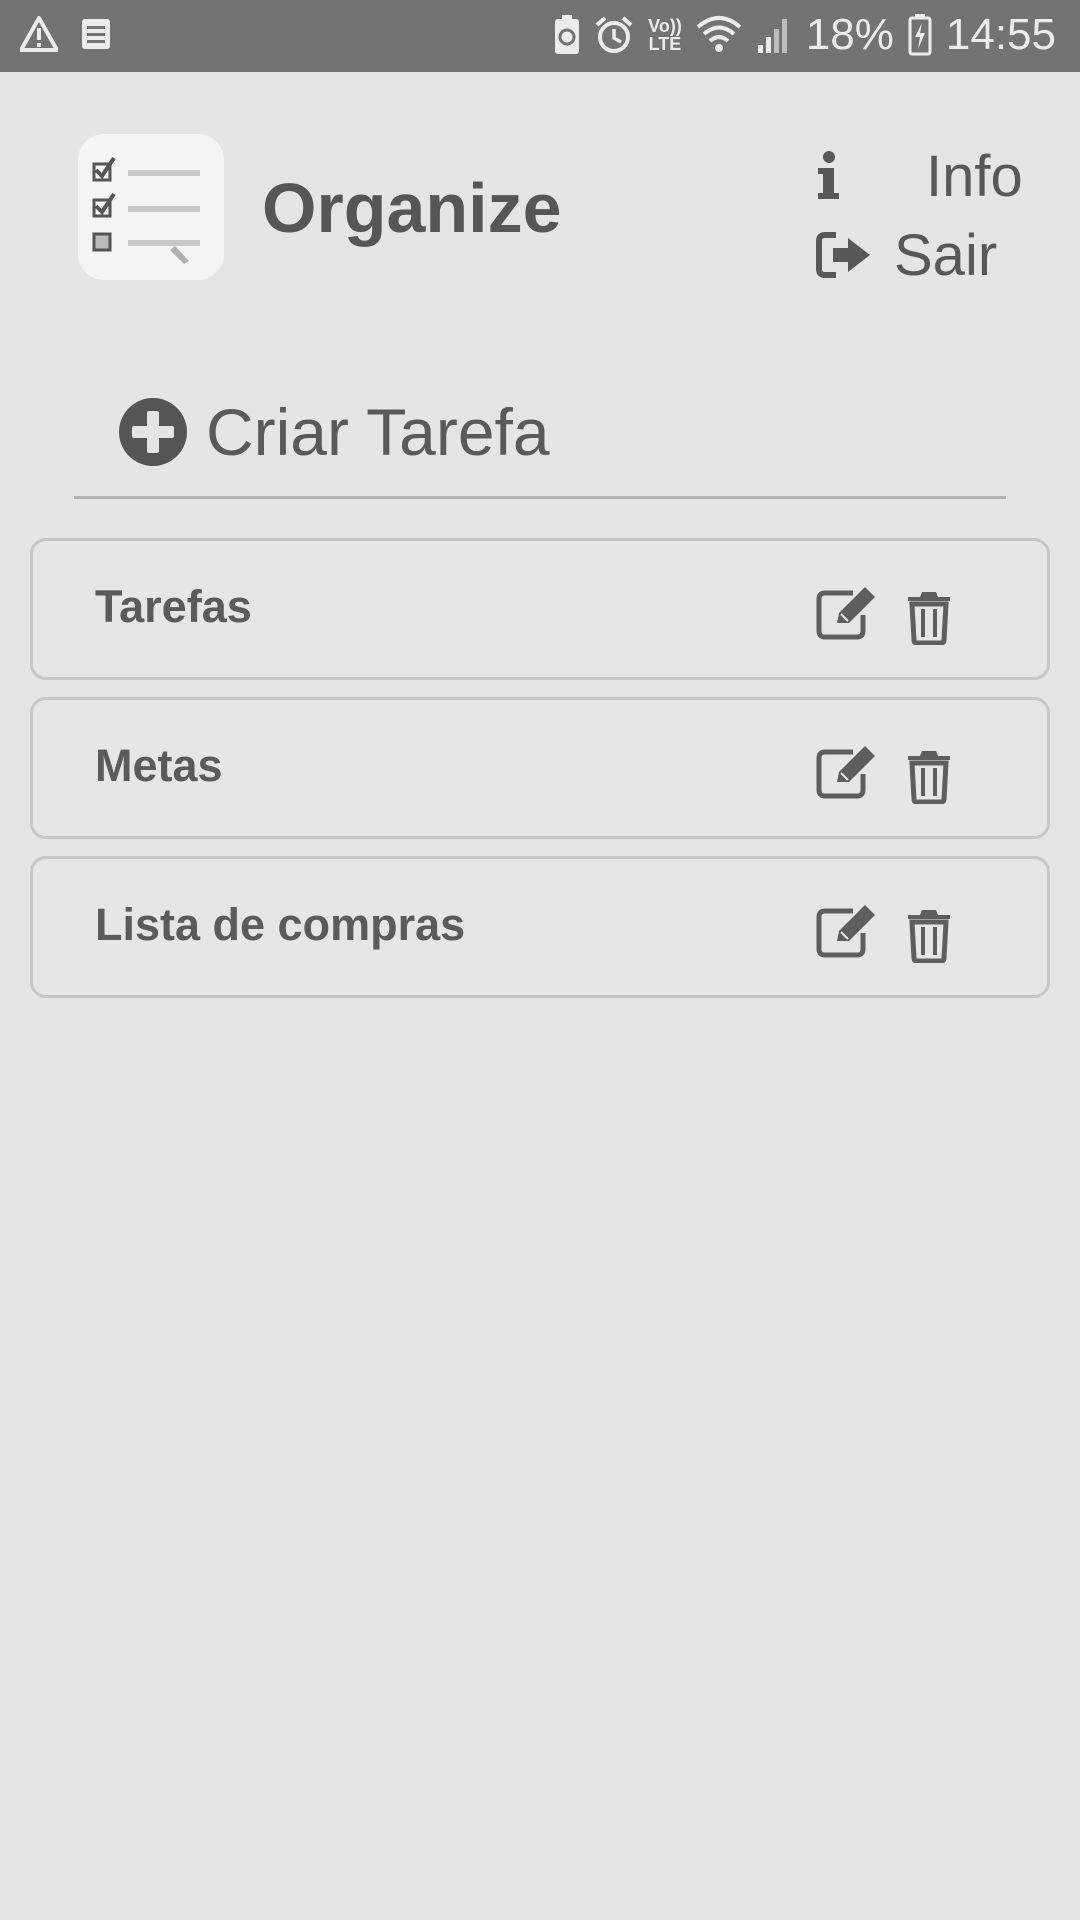 This screenshot has width=1080, height=1920. Describe the element at coordinates (920, 35) in the screenshot. I see `battery-charging-icon` at that location.